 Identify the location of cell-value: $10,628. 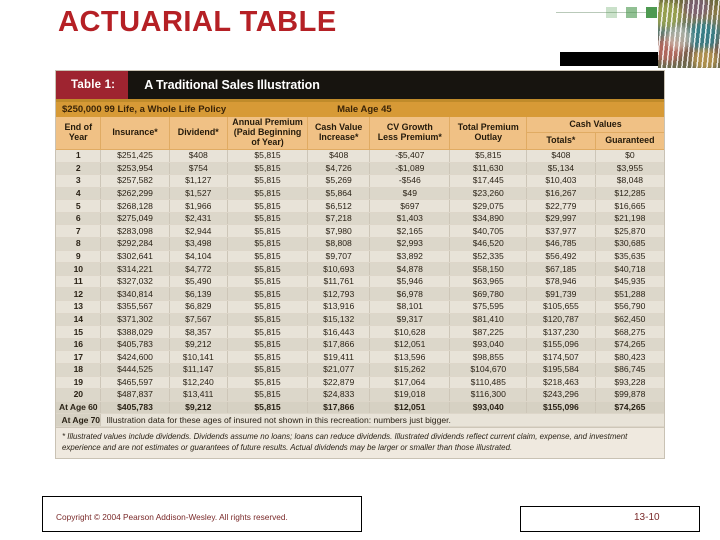
(410, 332).